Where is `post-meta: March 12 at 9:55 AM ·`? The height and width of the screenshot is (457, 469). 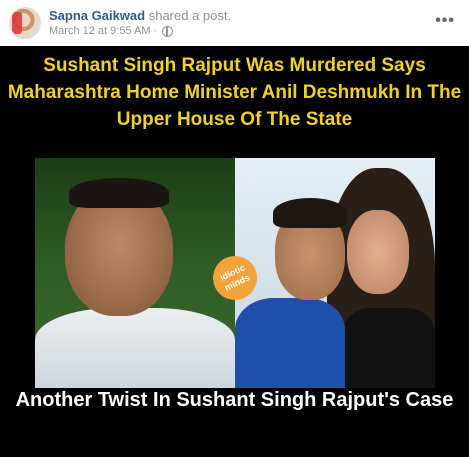
post-meta: March 12 at 9:55 AM · is located at coordinates (111, 31).